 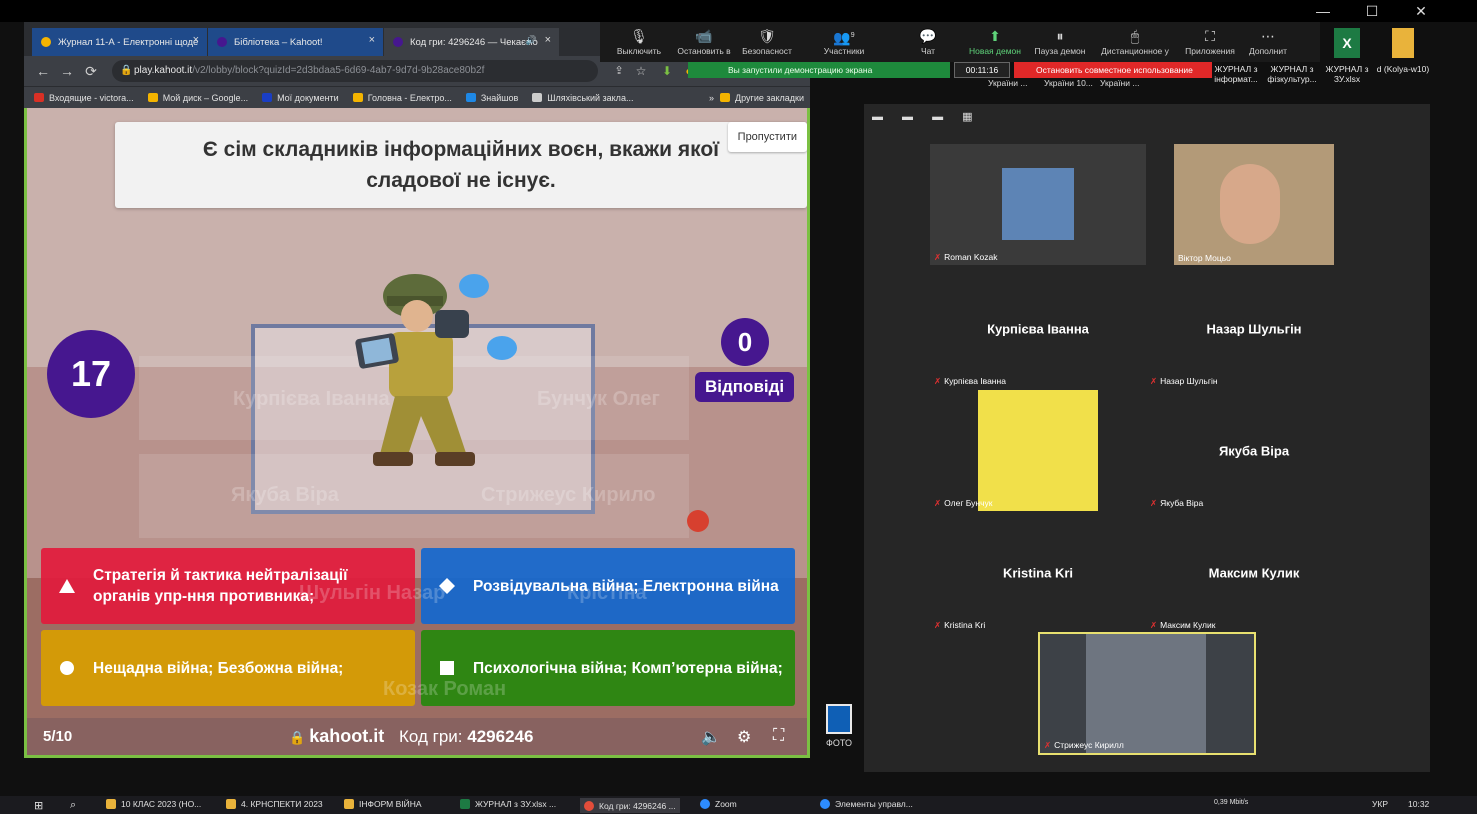 I want to click on kahoot-favicon-icon, so click(x=398, y=42).